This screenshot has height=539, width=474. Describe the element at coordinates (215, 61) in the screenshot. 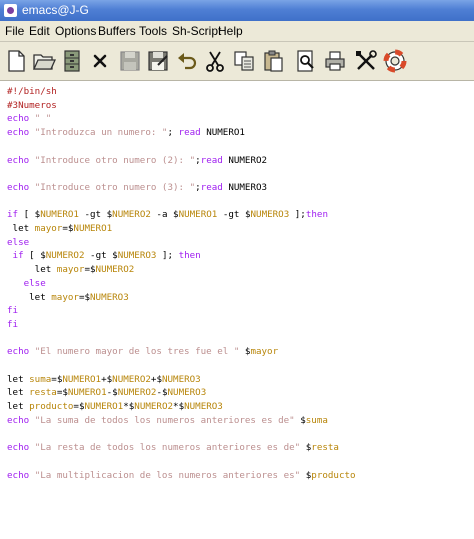

I see `cut-button` at that location.